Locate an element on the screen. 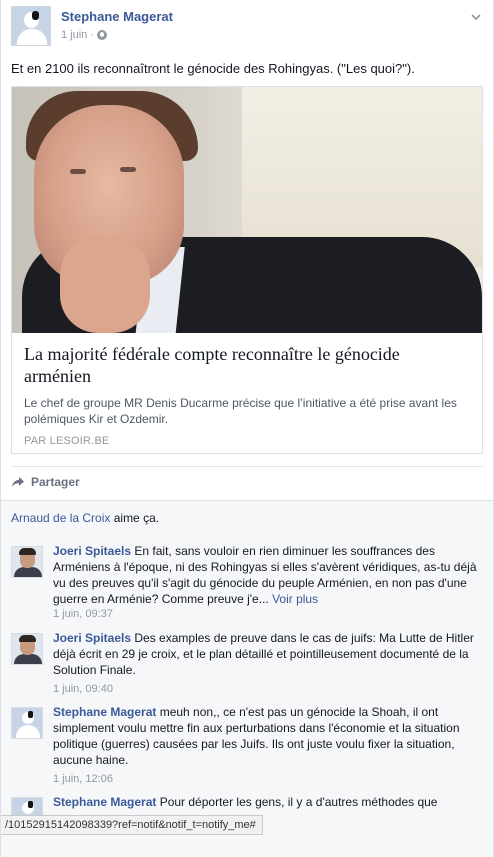 The height and width of the screenshot is (857, 494). post-date: 1 juin · is located at coordinates (77, 35).